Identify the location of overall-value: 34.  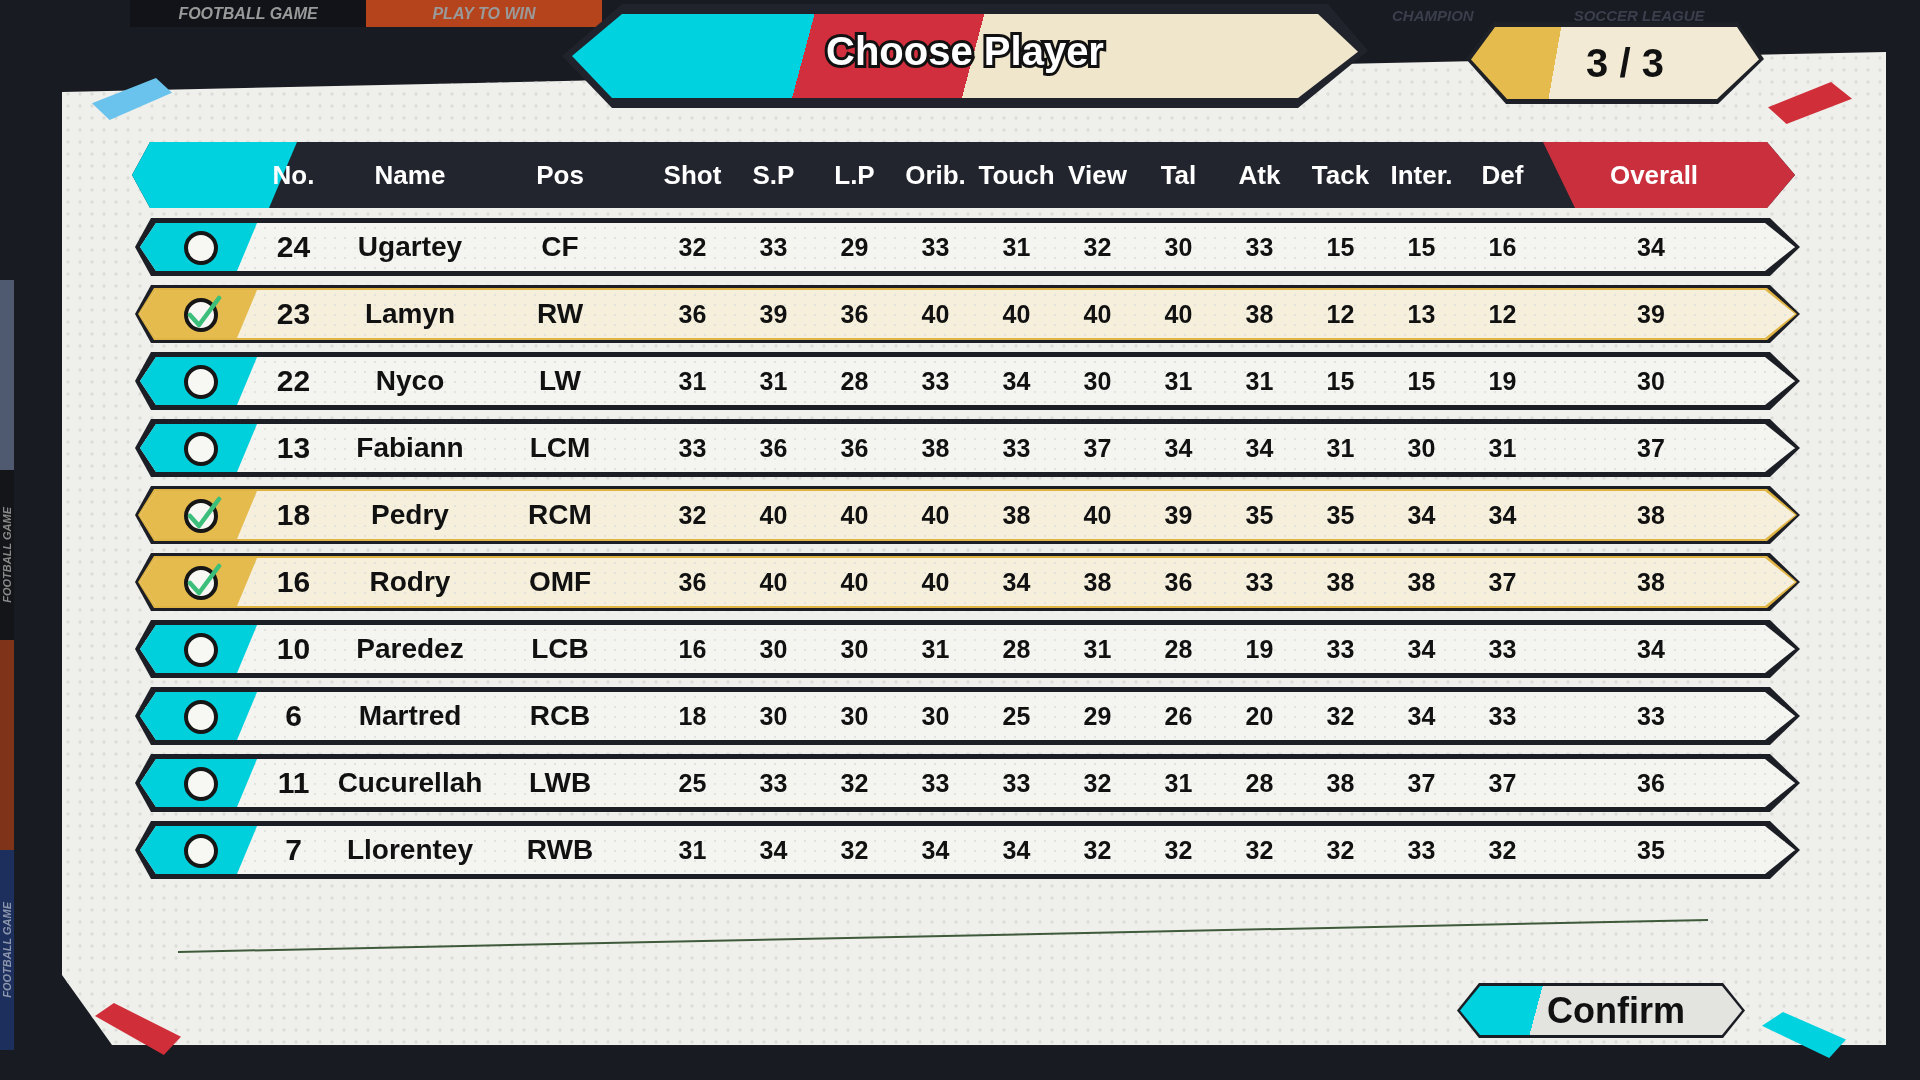
(1651, 649).